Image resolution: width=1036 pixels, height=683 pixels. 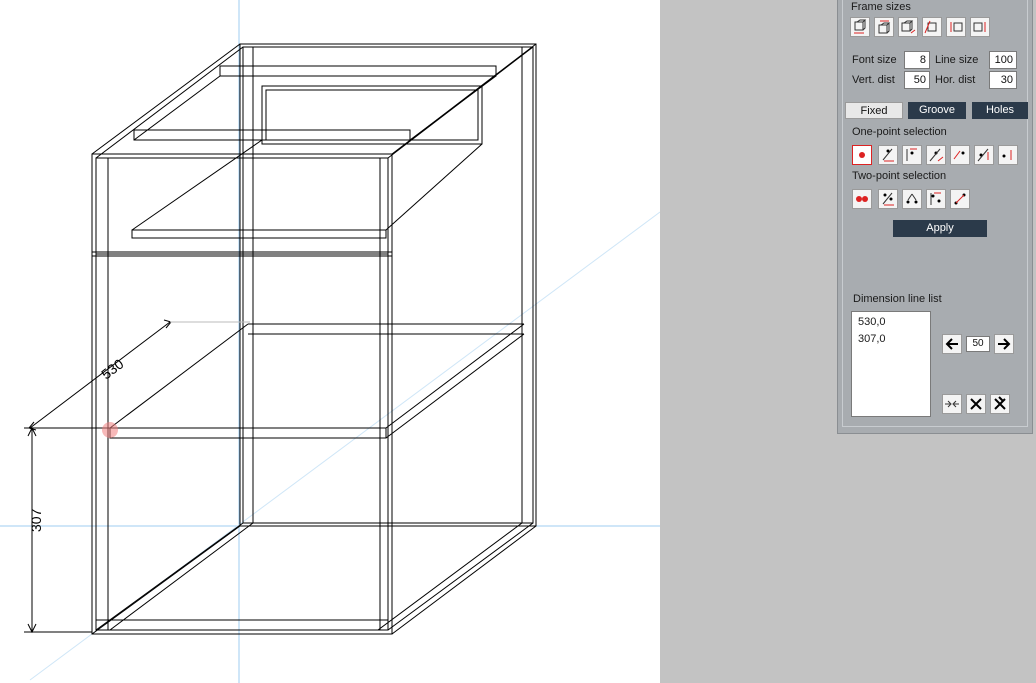 What do you see at coordinates (862, 155) in the screenshot?
I see `single-point-icon` at bounding box center [862, 155].